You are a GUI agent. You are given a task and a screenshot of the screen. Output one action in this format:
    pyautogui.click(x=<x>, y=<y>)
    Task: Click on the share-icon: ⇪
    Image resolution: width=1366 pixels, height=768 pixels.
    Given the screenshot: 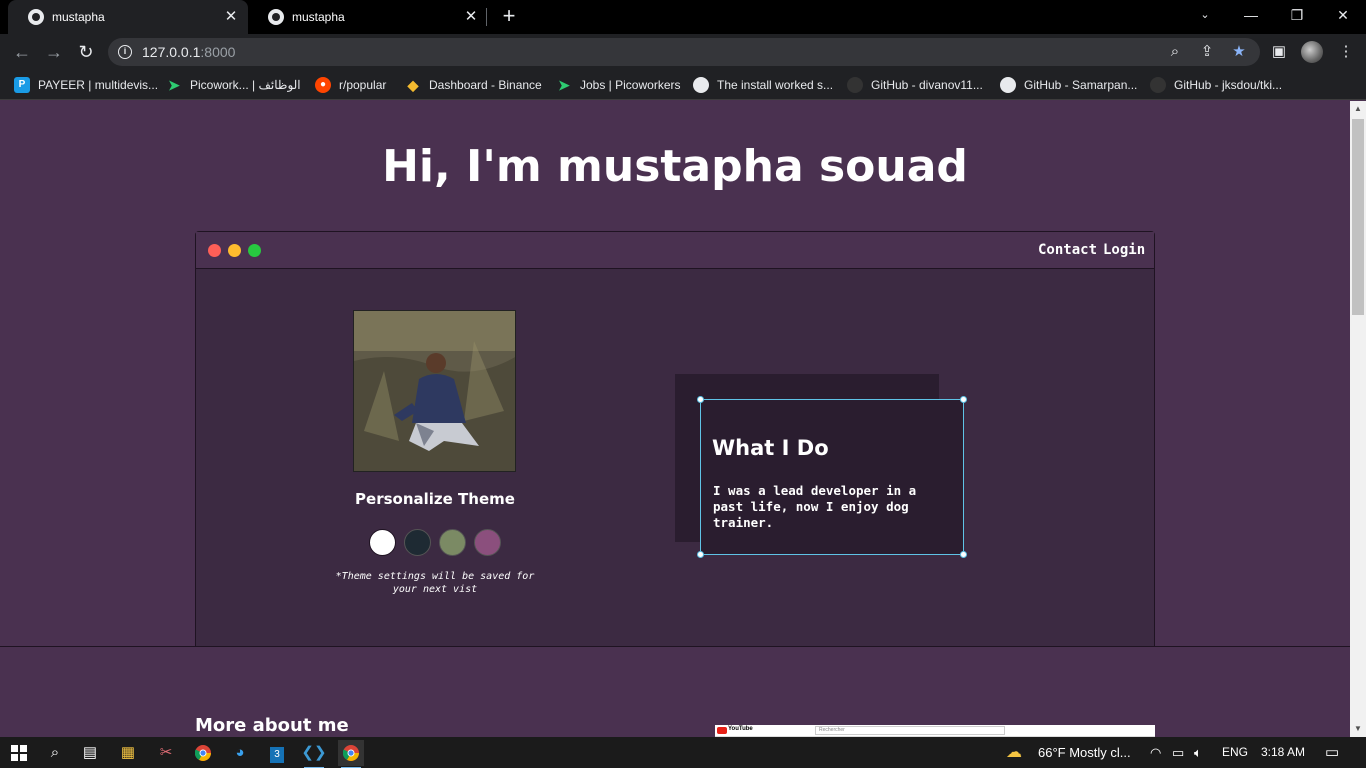 What is the action you would take?
    pyautogui.click(x=1207, y=52)
    